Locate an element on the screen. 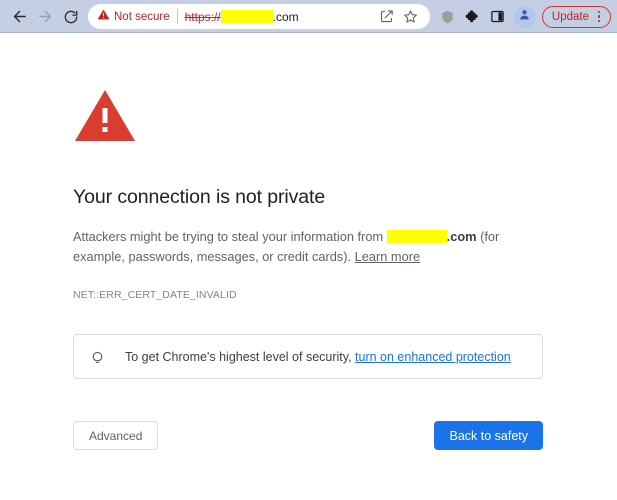 This screenshot has height=500, width=617. omnibox-actions is located at coordinates (396, 17).